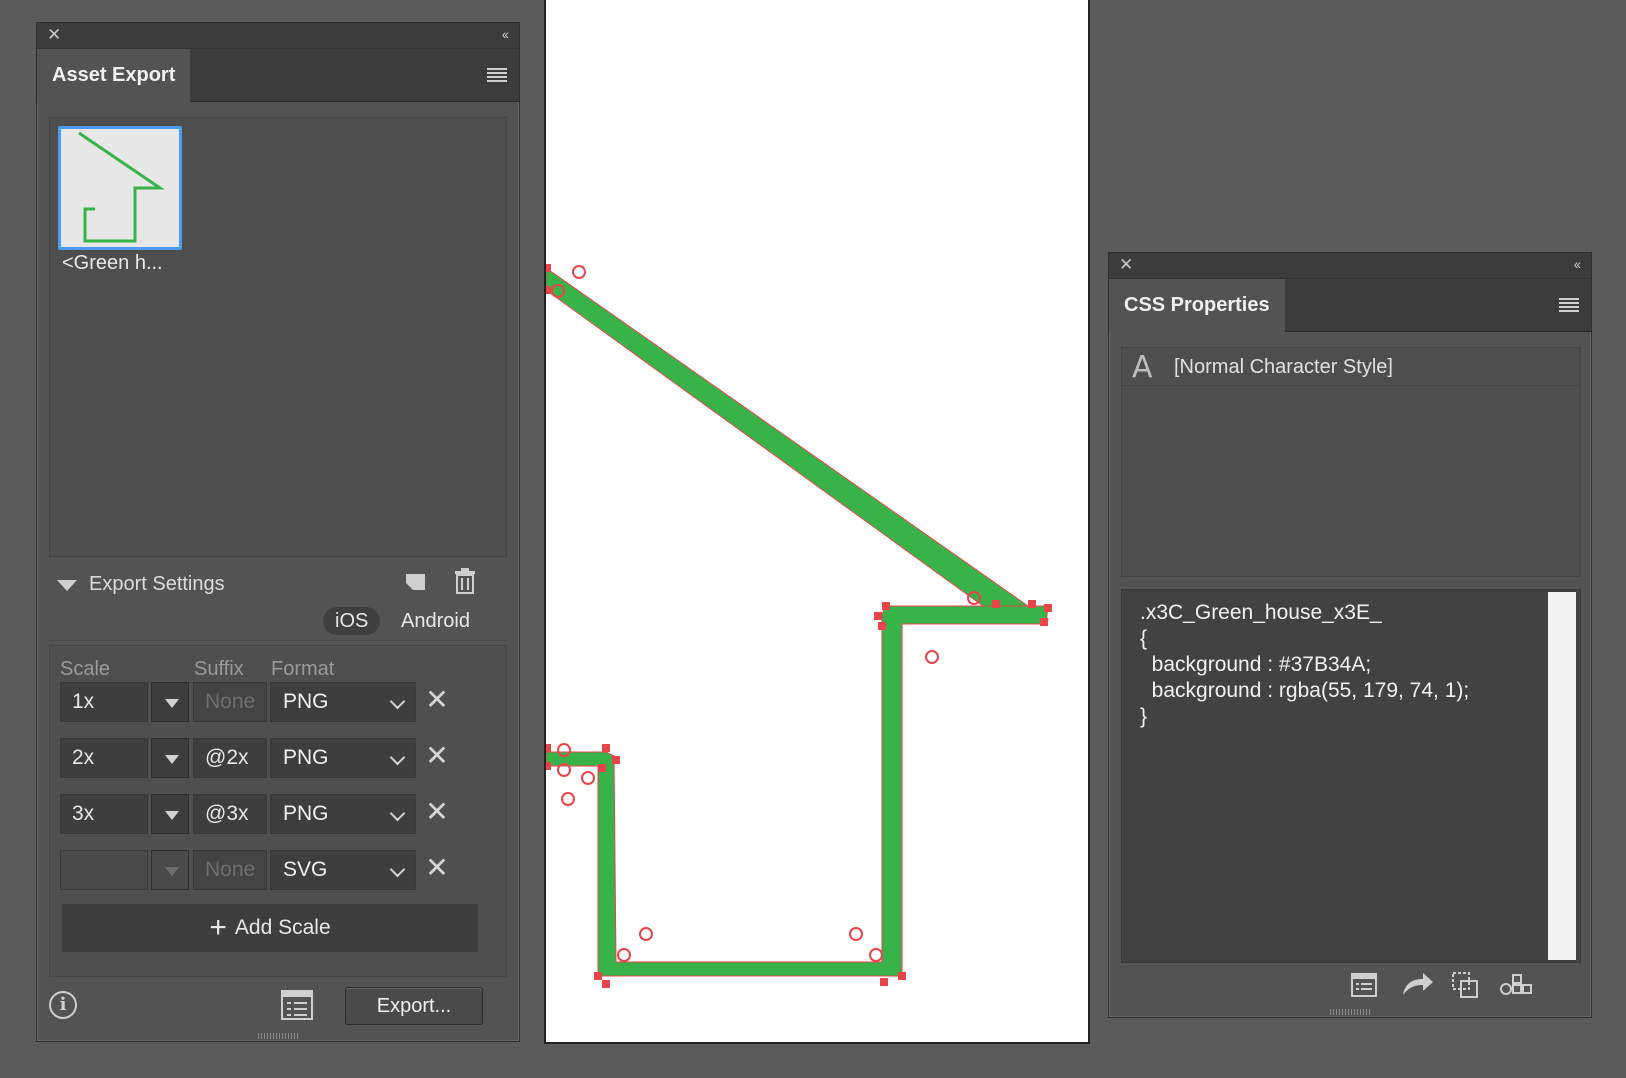  I want to click on tab-asset-export: Asset Export, so click(114, 76).